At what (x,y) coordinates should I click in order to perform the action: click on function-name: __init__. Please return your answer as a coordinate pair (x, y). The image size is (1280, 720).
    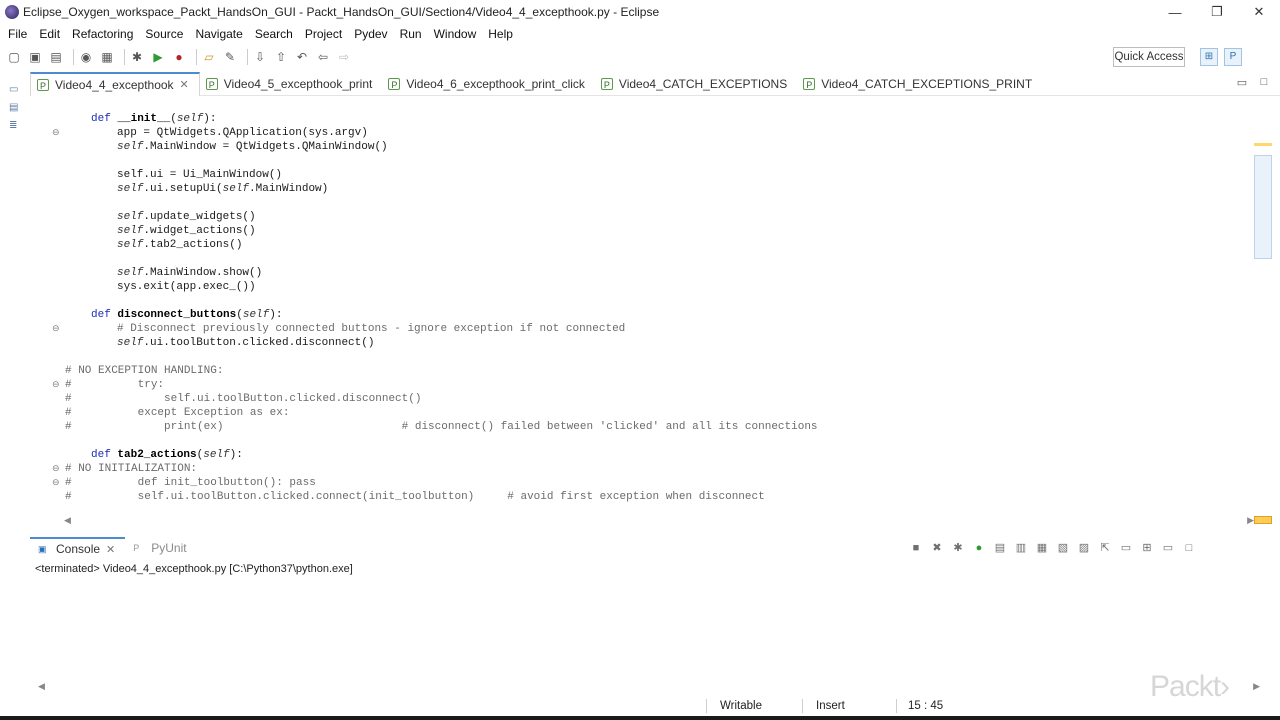
    Looking at the image, I should click on (144, 119).